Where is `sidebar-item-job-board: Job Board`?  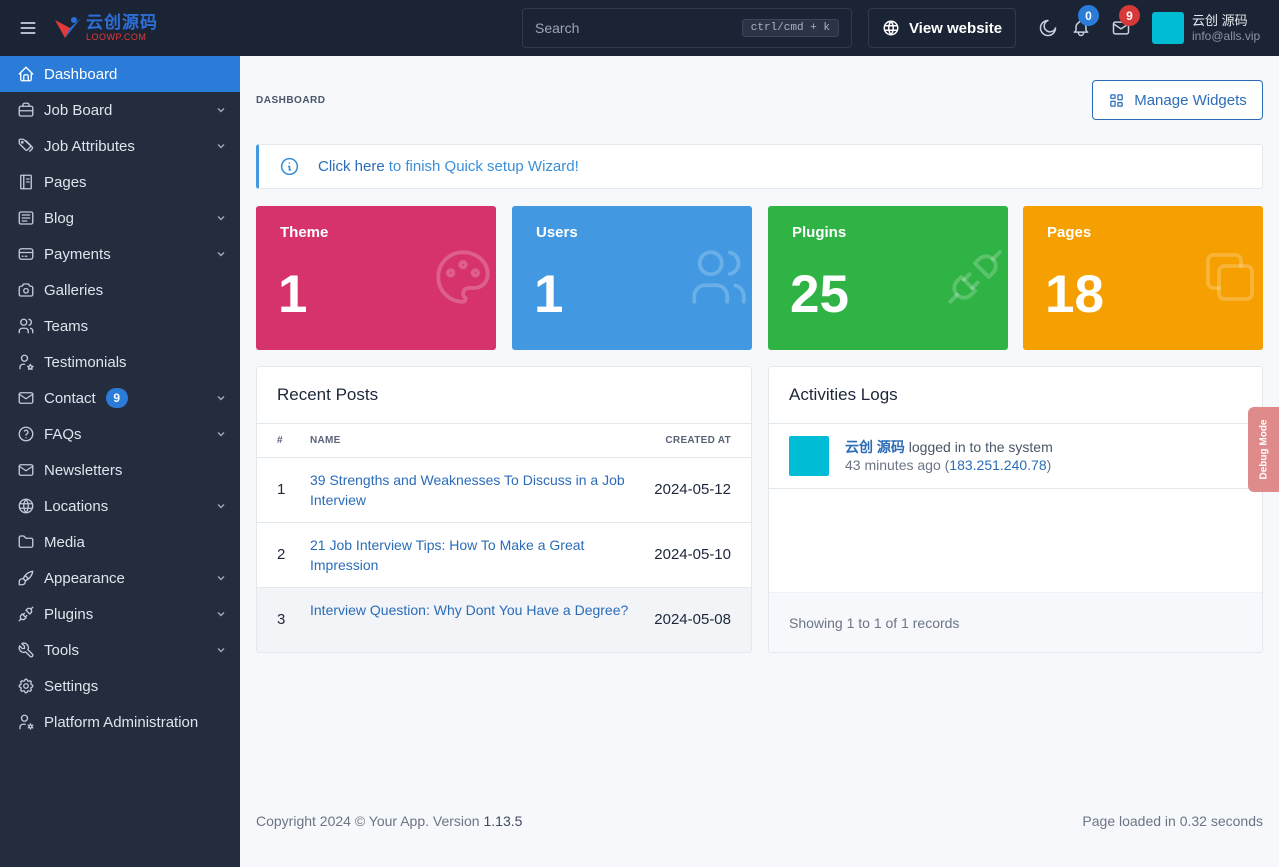
sidebar-item-job-board: Job Board is located at coordinates (120, 110).